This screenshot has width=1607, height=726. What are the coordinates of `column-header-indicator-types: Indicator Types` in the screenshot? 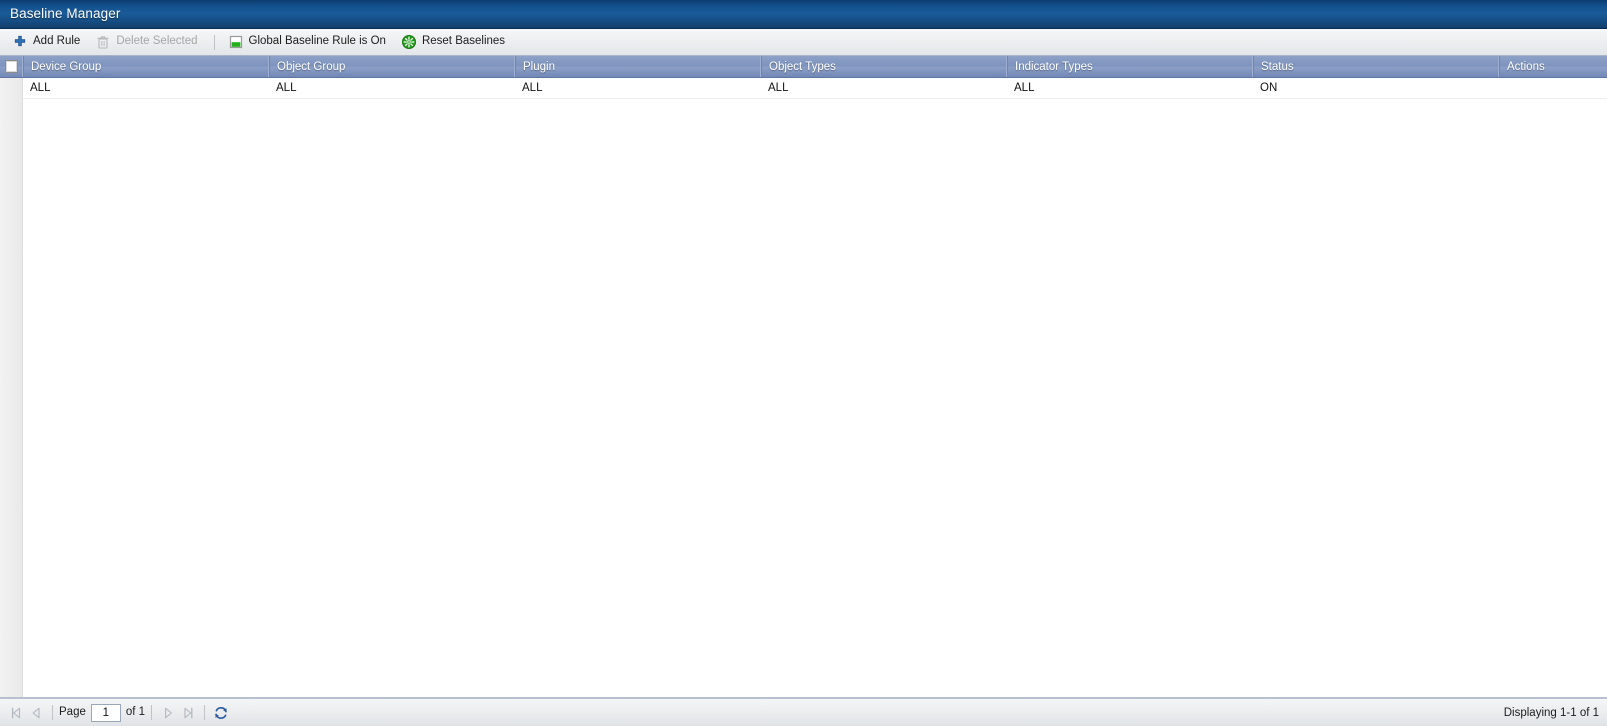 It's located at (1130, 66).